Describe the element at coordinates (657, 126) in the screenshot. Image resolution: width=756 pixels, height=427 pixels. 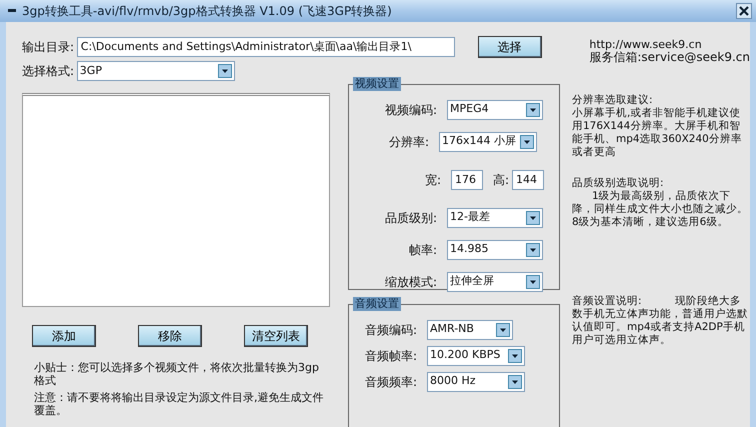
I see `note-text: 分辨率选取建议: 小屏幕手机,或者非智能手机建议使用176X144分辨率。大屏手机和智能手机、mp4选取360X240分辨率或者更高` at that location.